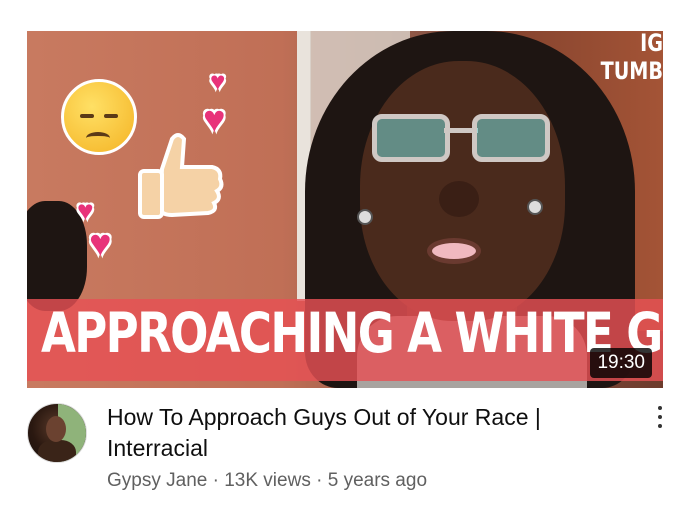 The width and height of the screenshot is (690, 514). I want to click on video-metadata: Gypsy Jane · 13K views · 5 years ago, so click(267, 481).